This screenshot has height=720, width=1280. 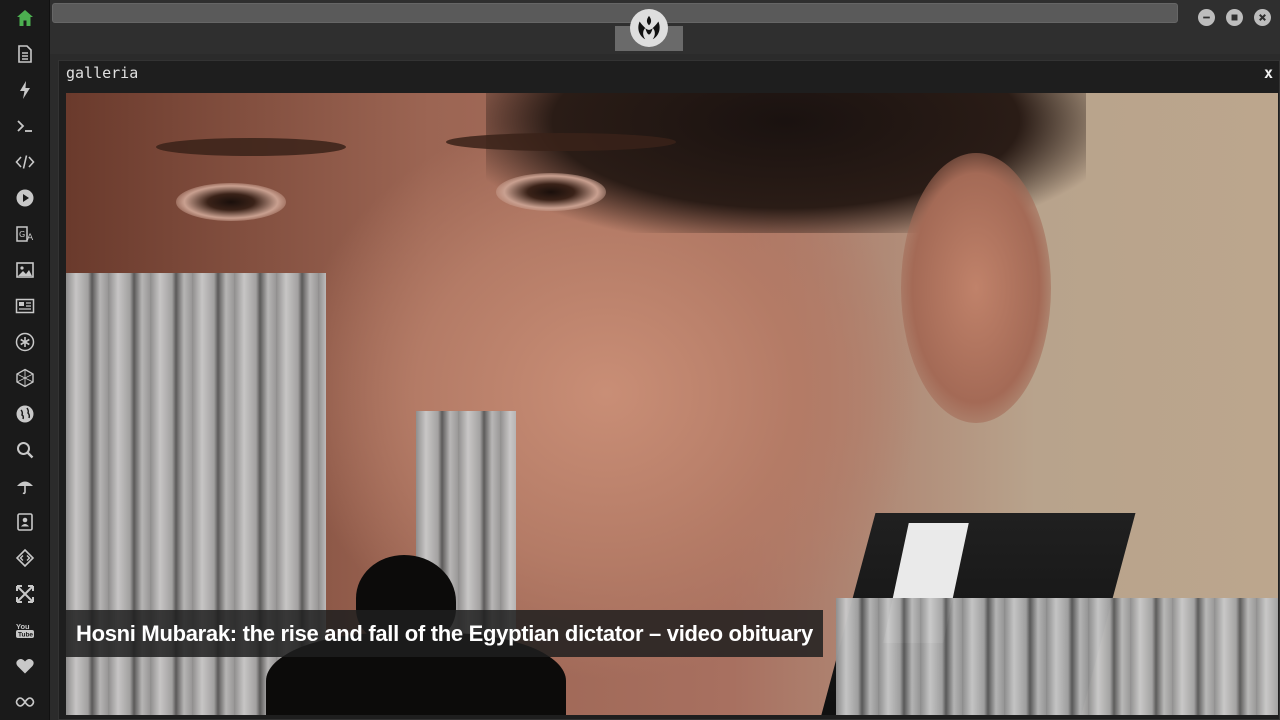 What do you see at coordinates (25, 414) in the screenshot?
I see `globe-icon` at bounding box center [25, 414].